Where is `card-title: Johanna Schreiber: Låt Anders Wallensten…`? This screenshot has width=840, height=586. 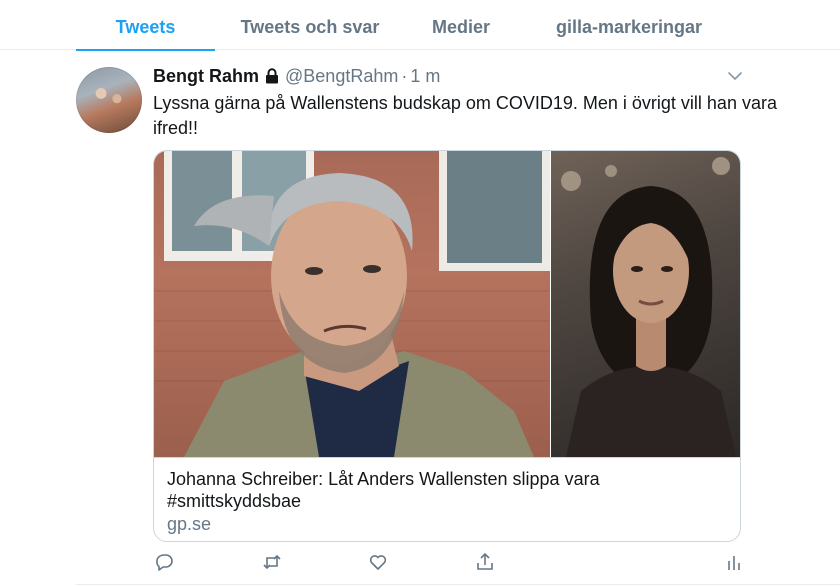 card-title: Johanna Schreiber: Låt Anders Wallensten… is located at coordinates (448, 490).